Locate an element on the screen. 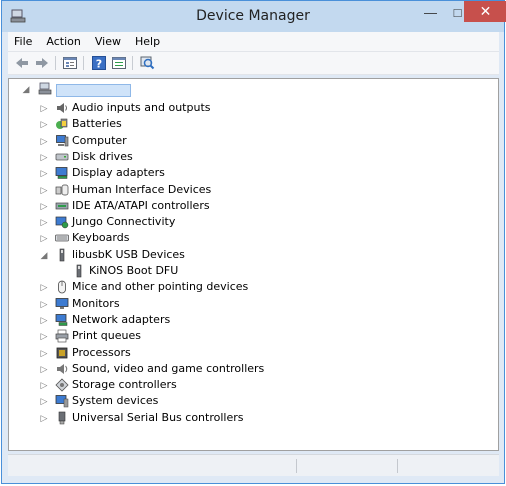 The width and height of the screenshot is (506, 486). tree-root: ◢ is located at coordinates (253, 89).